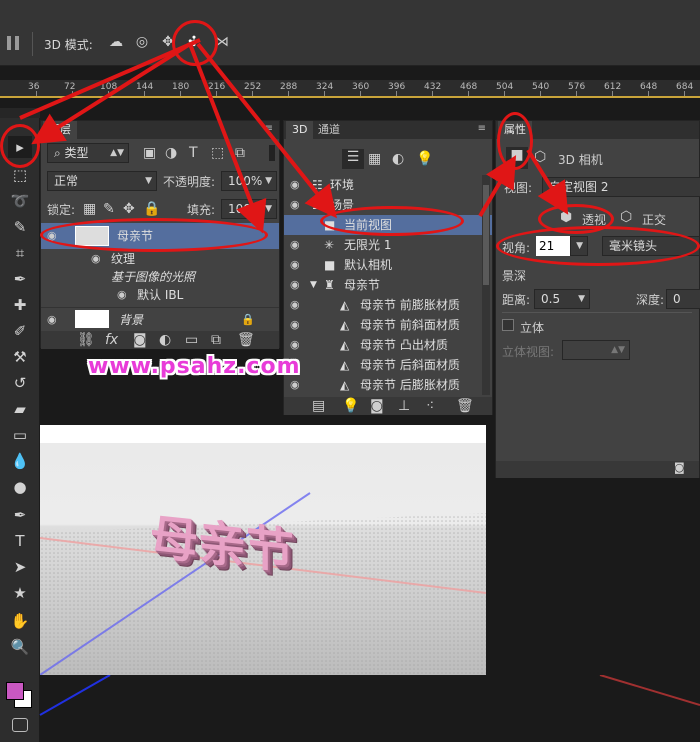 Image resolution: width=700 pixels, height=742 pixels. What do you see at coordinates (398, 159) in the screenshot?
I see `material-filter-icon: ◐` at bounding box center [398, 159].